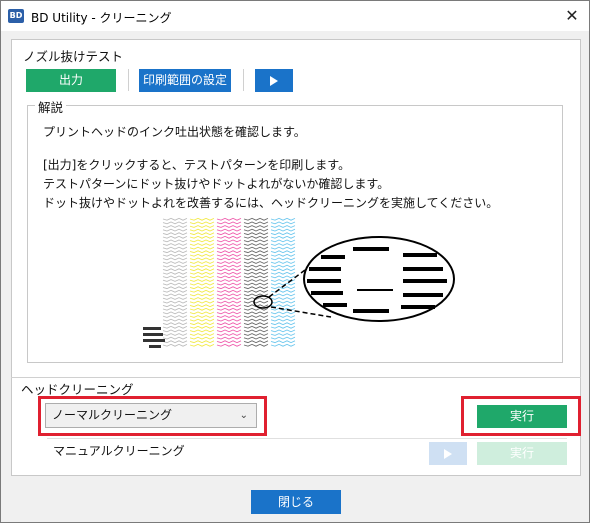 The image size is (590, 523). What do you see at coordinates (299, 282) in the screenshot?
I see `nozzle-pattern-illustration` at bounding box center [299, 282].